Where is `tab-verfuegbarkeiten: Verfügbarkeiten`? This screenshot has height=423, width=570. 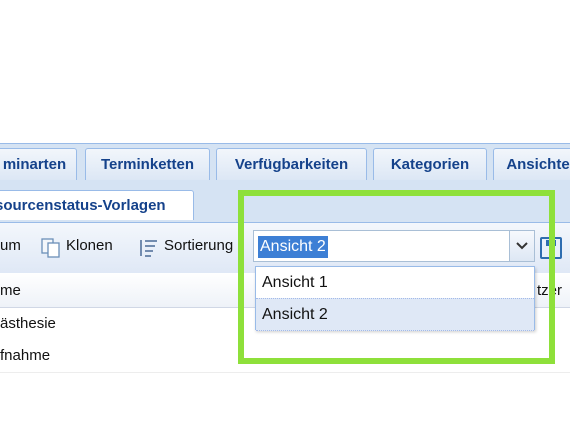 tab-verfuegbarkeiten: Verfügbarkeiten is located at coordinates (291, 164).